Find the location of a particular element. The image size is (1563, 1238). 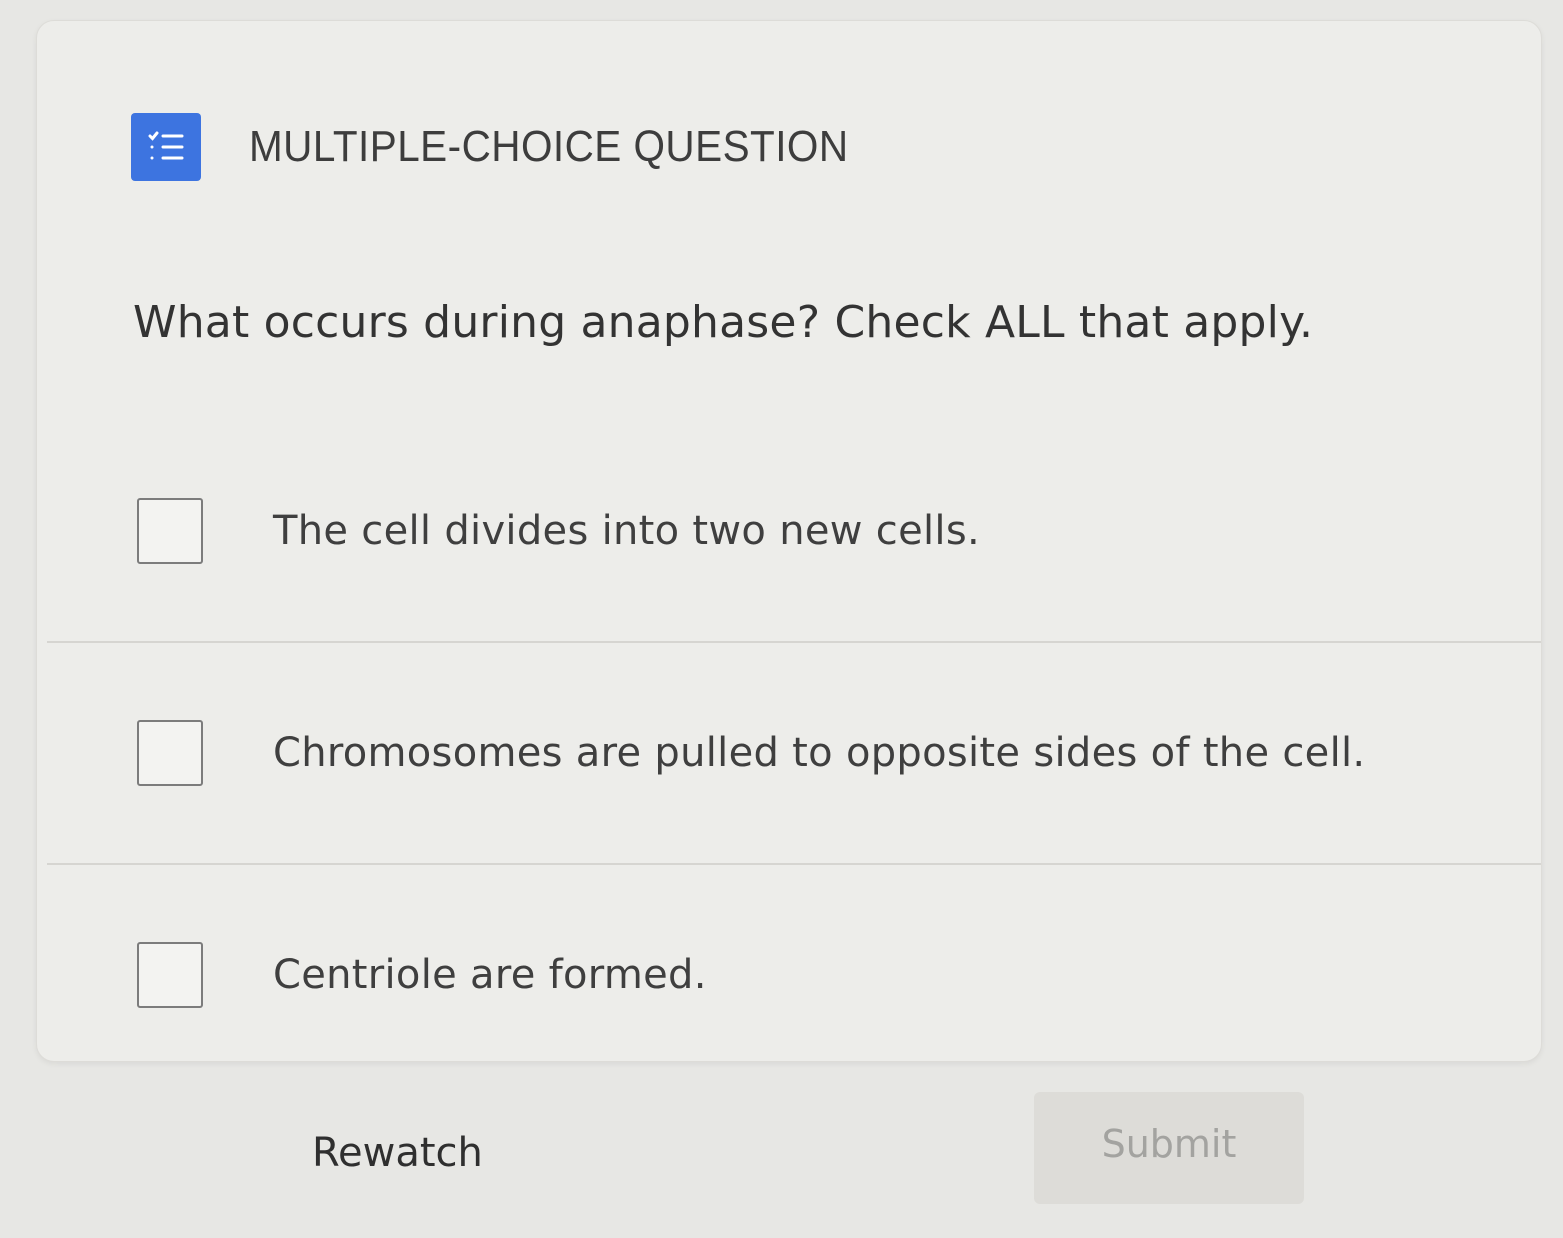

rewatch-button: Rewatch is located at coordinates (397, 1153).